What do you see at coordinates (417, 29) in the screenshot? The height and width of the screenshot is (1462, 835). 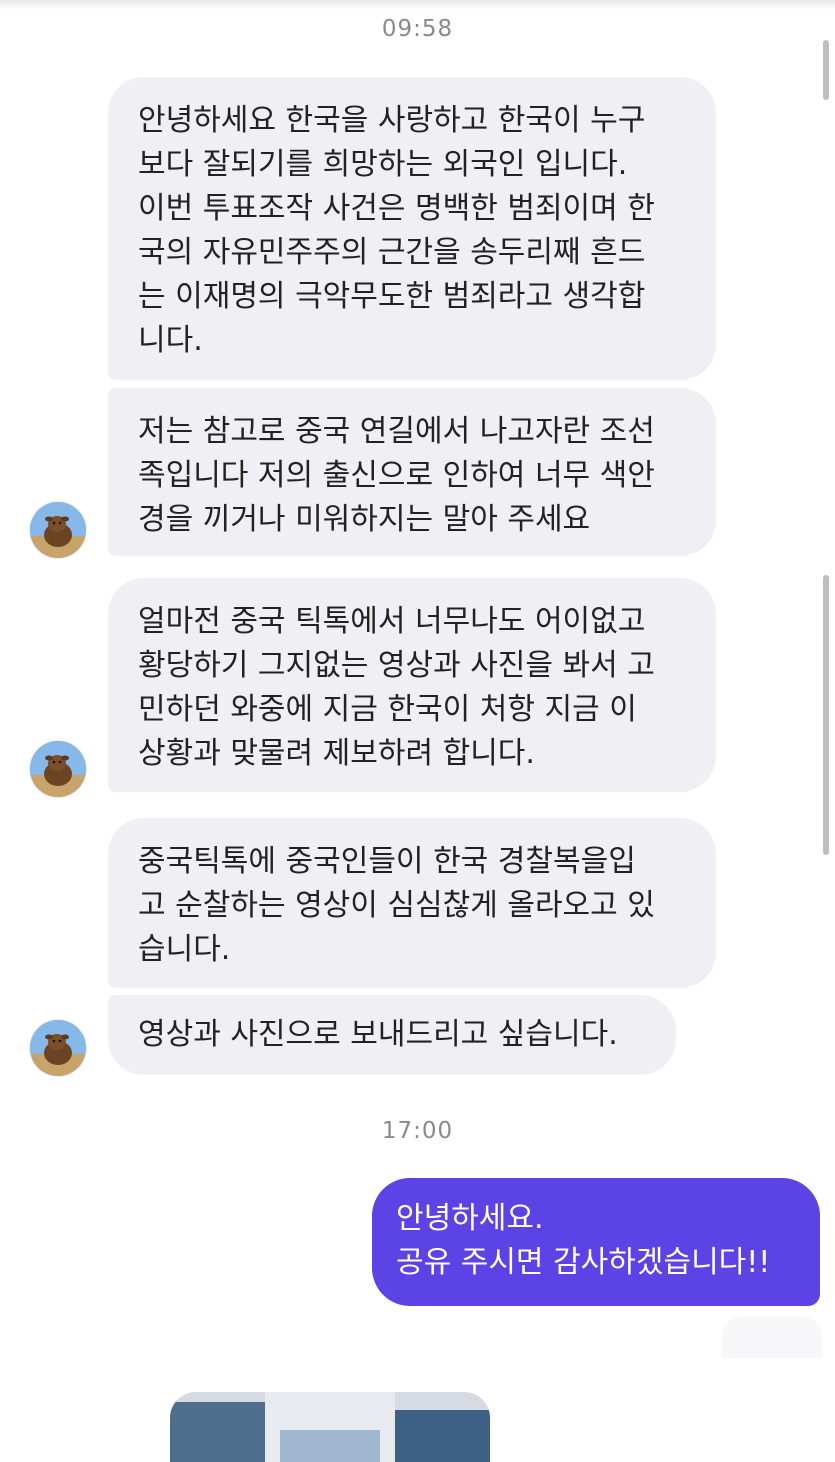 I see `timestamp: 09:58` at bounding box center [417, 29].